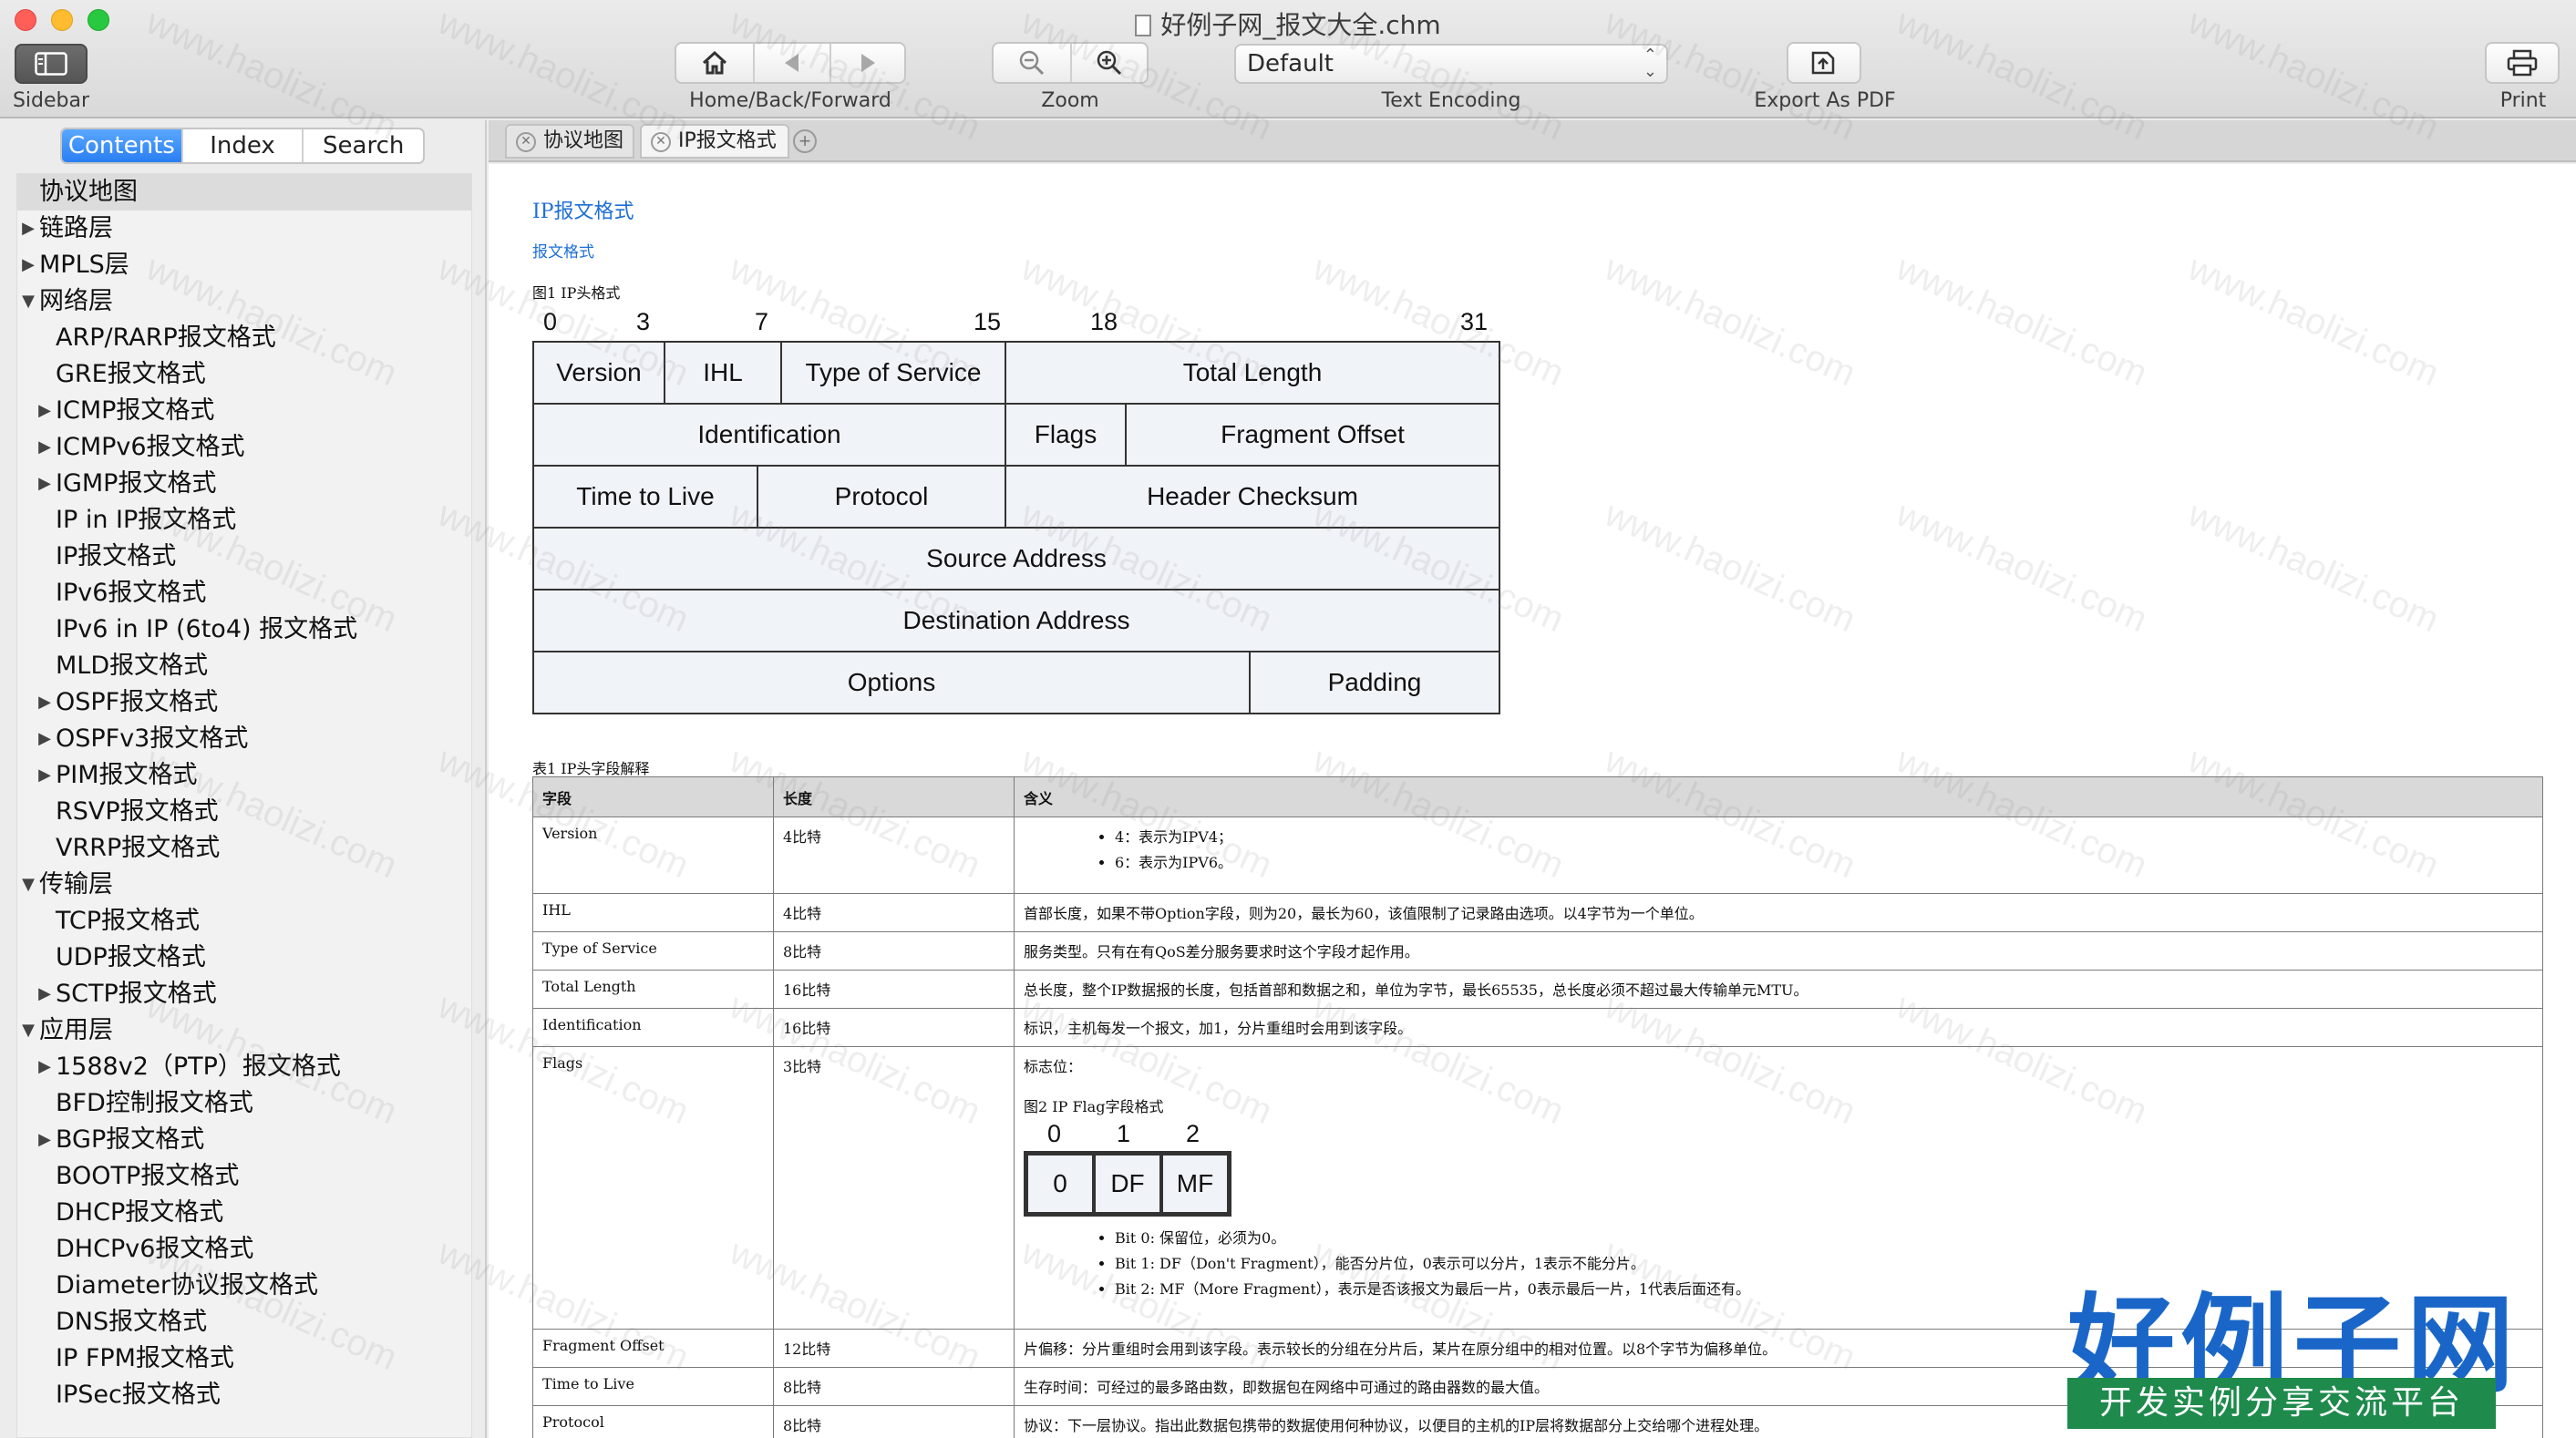 Image resolution: width=2576 pixels, height=1438 pixels. Describe the element at coordinates (653, 1387) in the screenshot. I see `field-cell: Time to Live` at that location.